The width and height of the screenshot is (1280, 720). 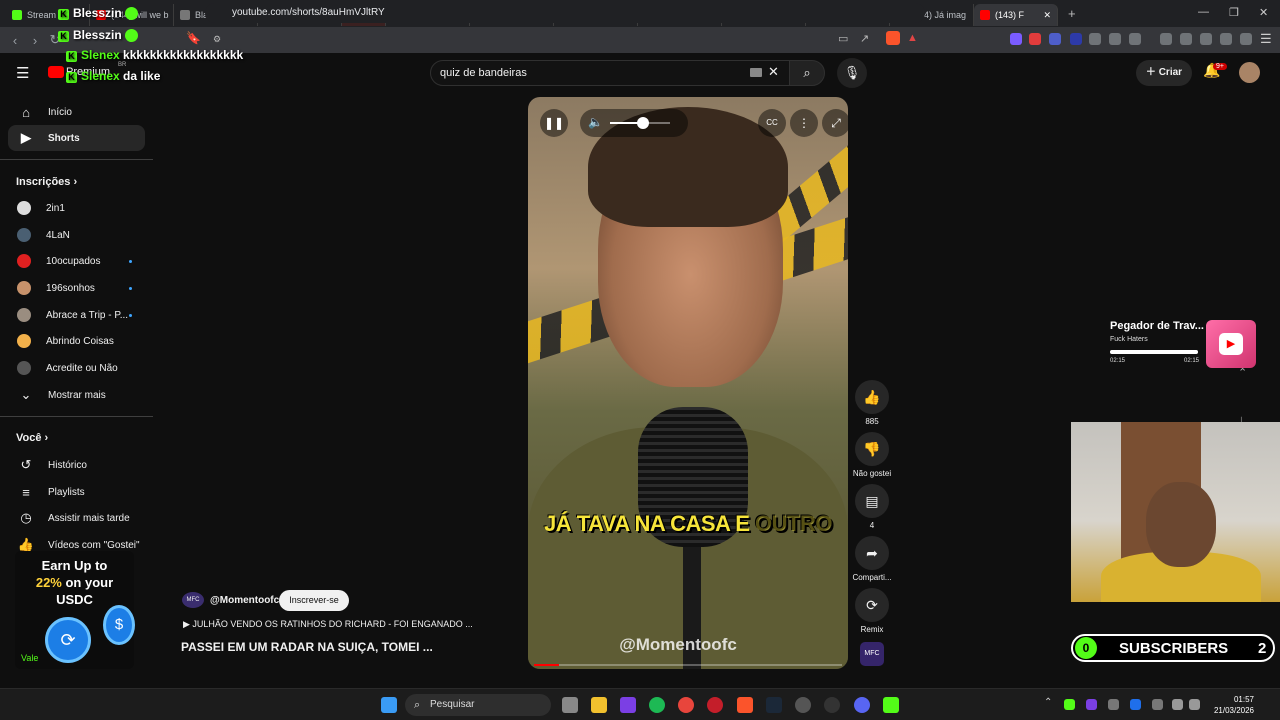 I want to click on hamburger-icon: ☰, so click(x=22, y=73).